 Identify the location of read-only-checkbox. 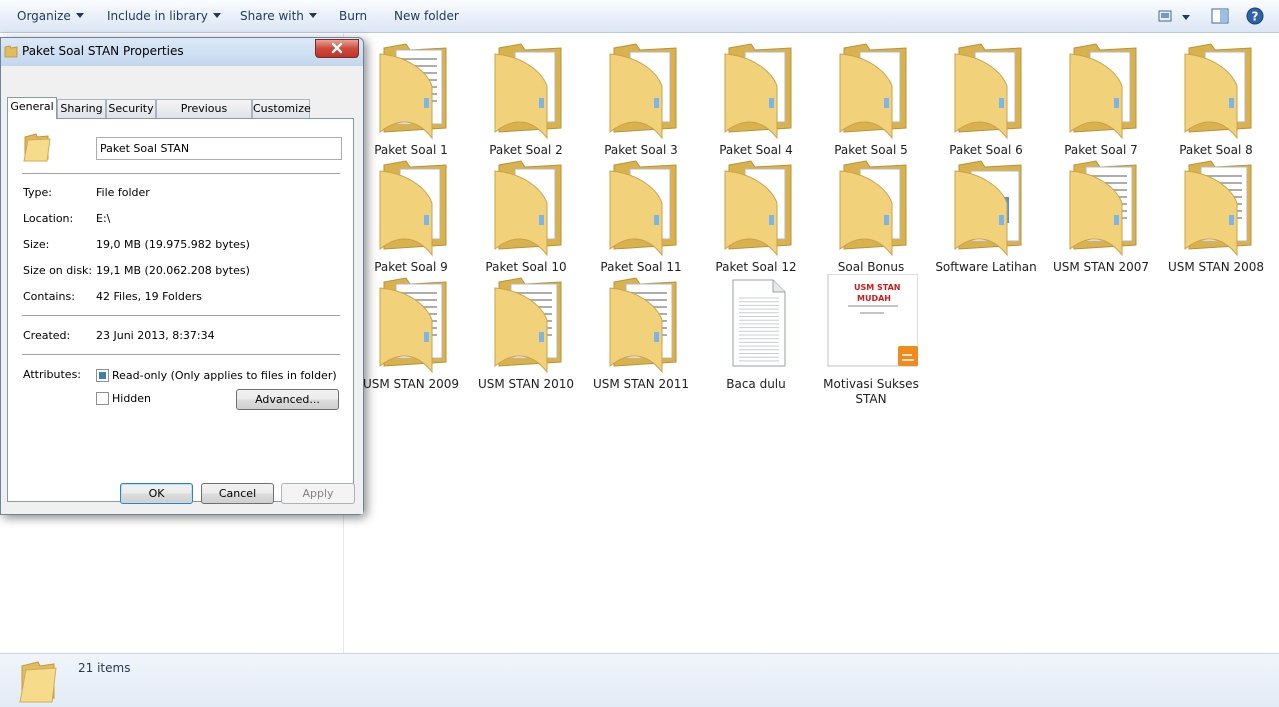
(102, 375).